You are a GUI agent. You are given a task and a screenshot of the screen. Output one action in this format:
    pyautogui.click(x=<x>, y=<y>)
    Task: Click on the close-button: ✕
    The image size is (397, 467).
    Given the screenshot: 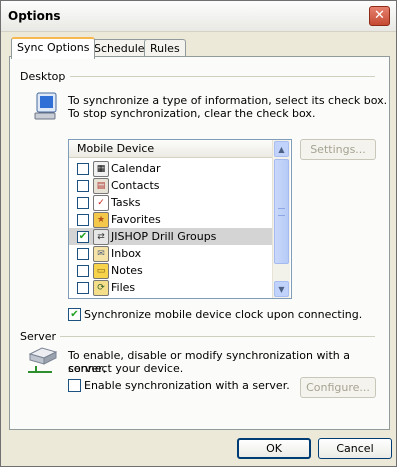 What is the action you would take?
    pyautogui.click(x=379, y=16)
    